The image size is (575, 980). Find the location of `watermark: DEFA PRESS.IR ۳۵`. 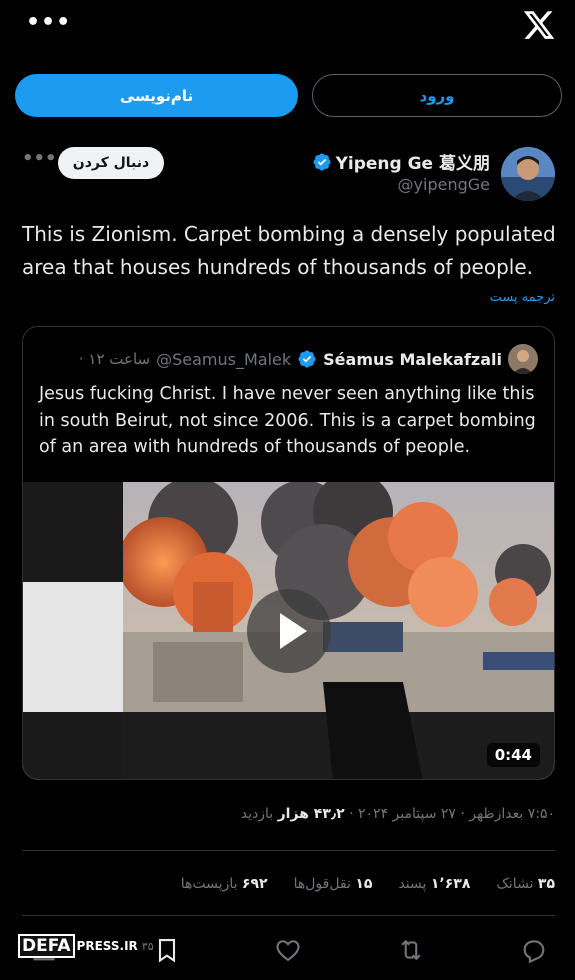

watermark: DEFA PRESS.IR ۳۵ is located at coordinates (86, 946).